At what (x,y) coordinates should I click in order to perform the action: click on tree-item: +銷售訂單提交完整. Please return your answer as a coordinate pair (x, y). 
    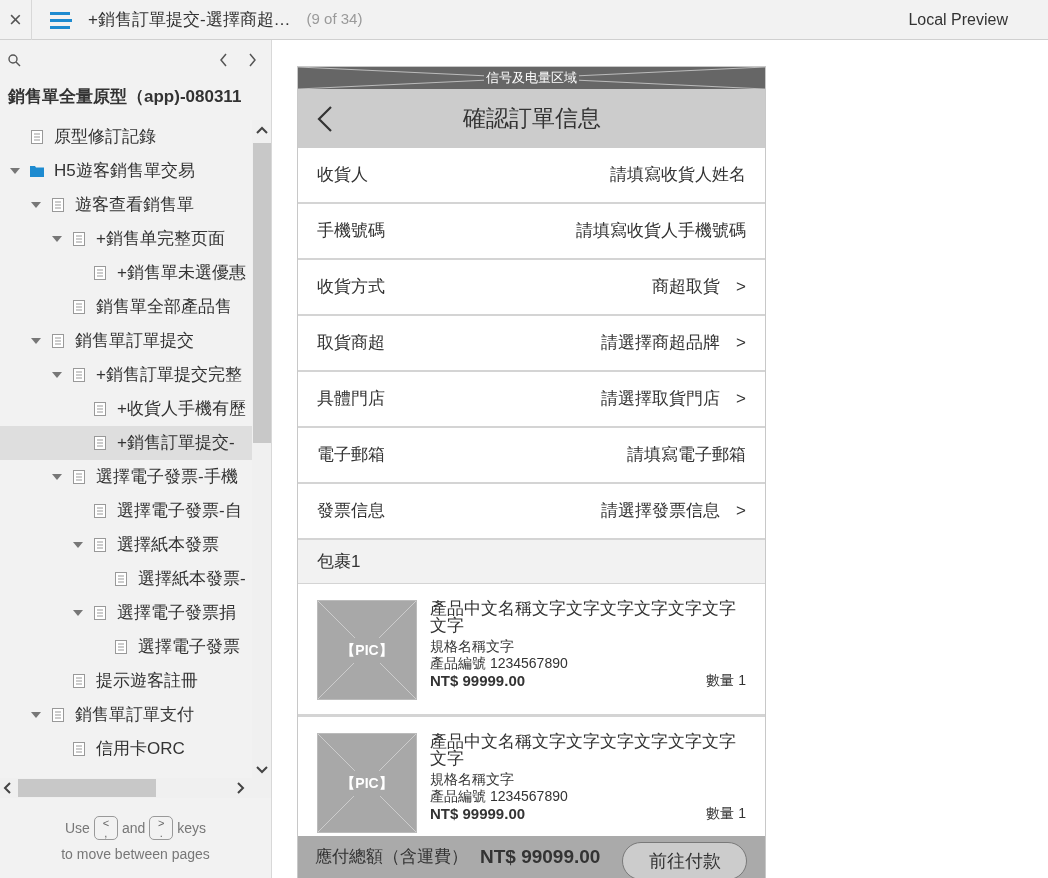
    Looking at the image, I should click on (126, 375).